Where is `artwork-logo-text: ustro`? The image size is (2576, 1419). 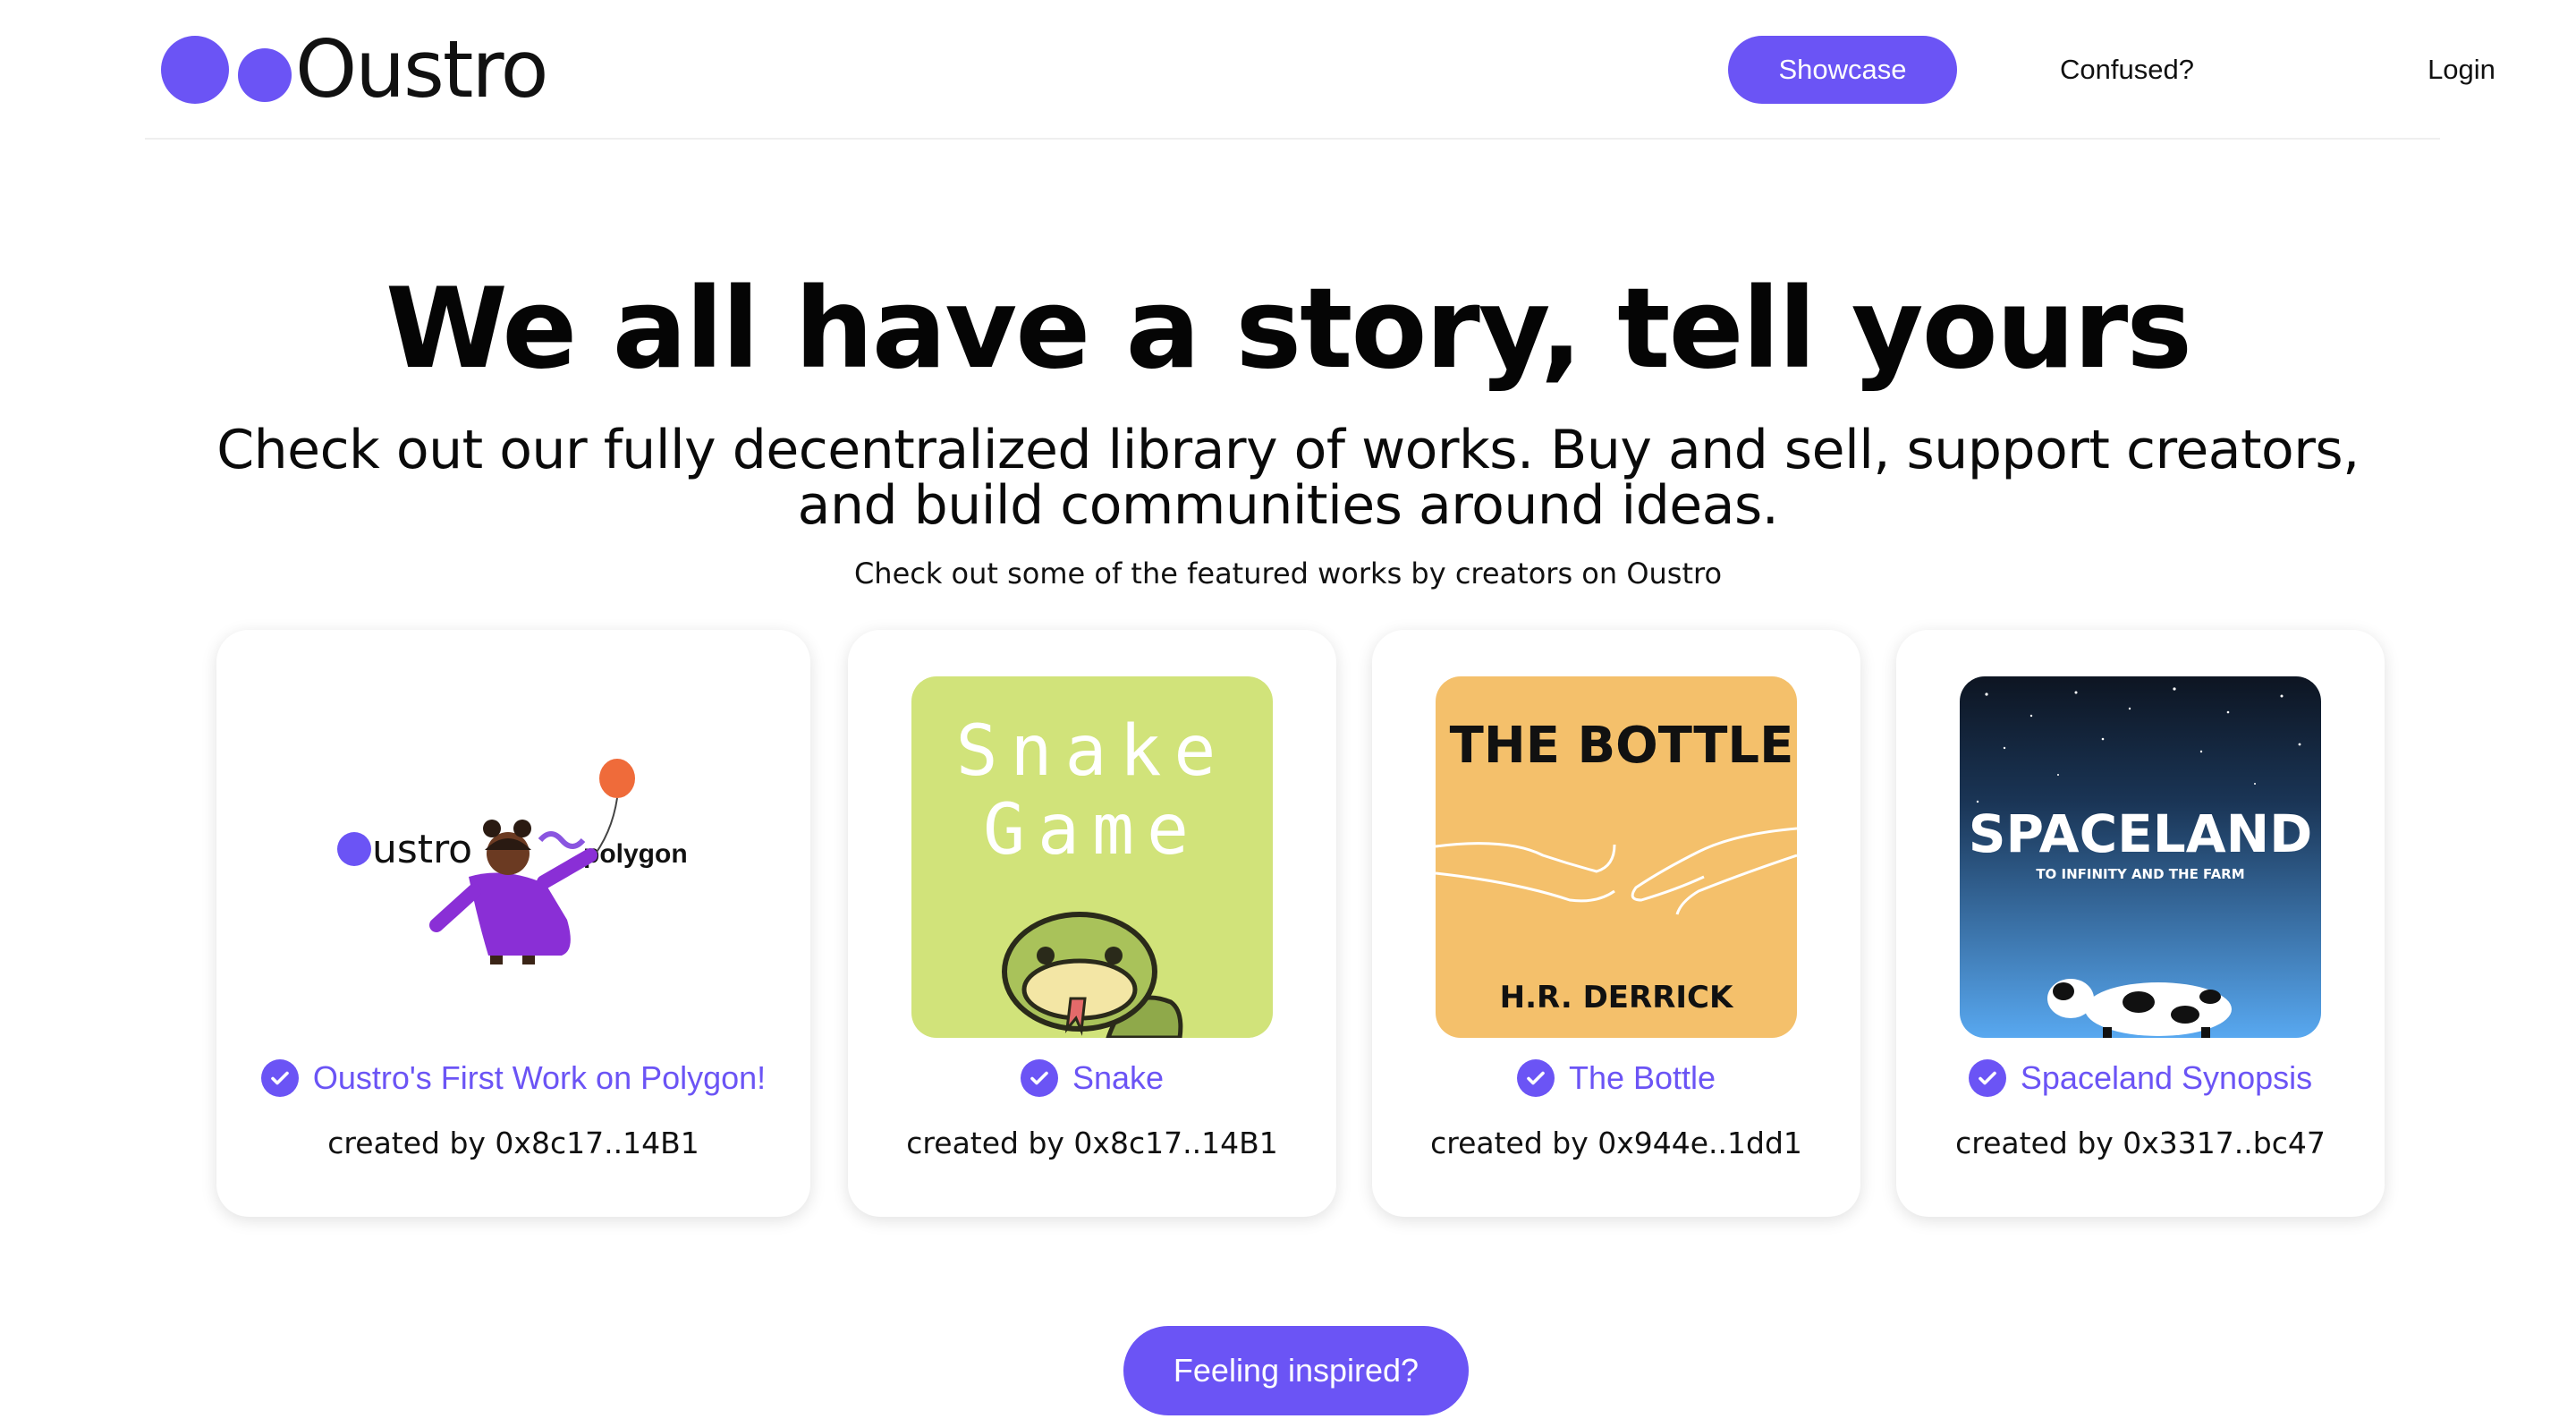
artwork-logo-text: ustro is located at coordinates (422, 849).